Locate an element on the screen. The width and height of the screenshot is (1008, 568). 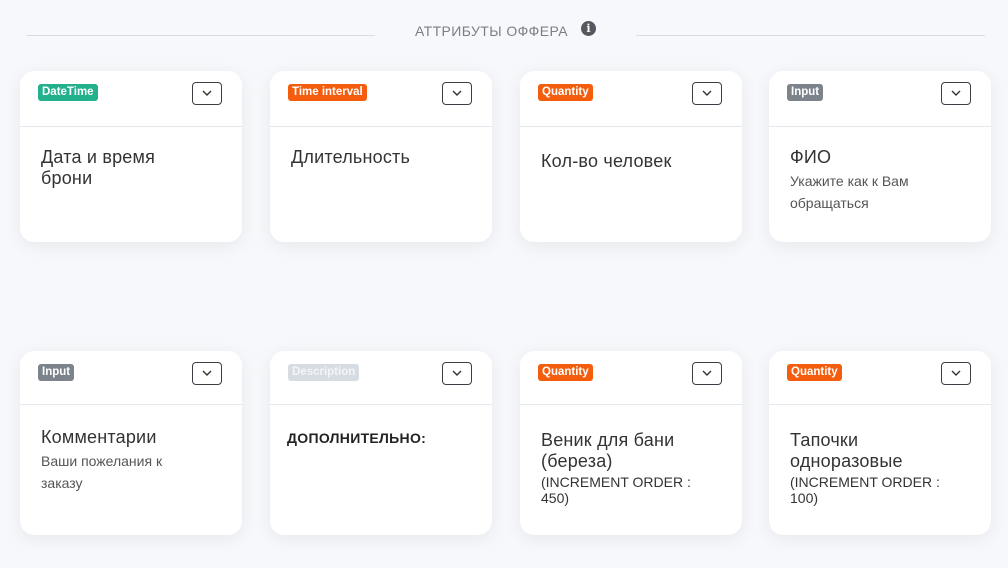
info-icon: i is located at coordinates (588, 28).